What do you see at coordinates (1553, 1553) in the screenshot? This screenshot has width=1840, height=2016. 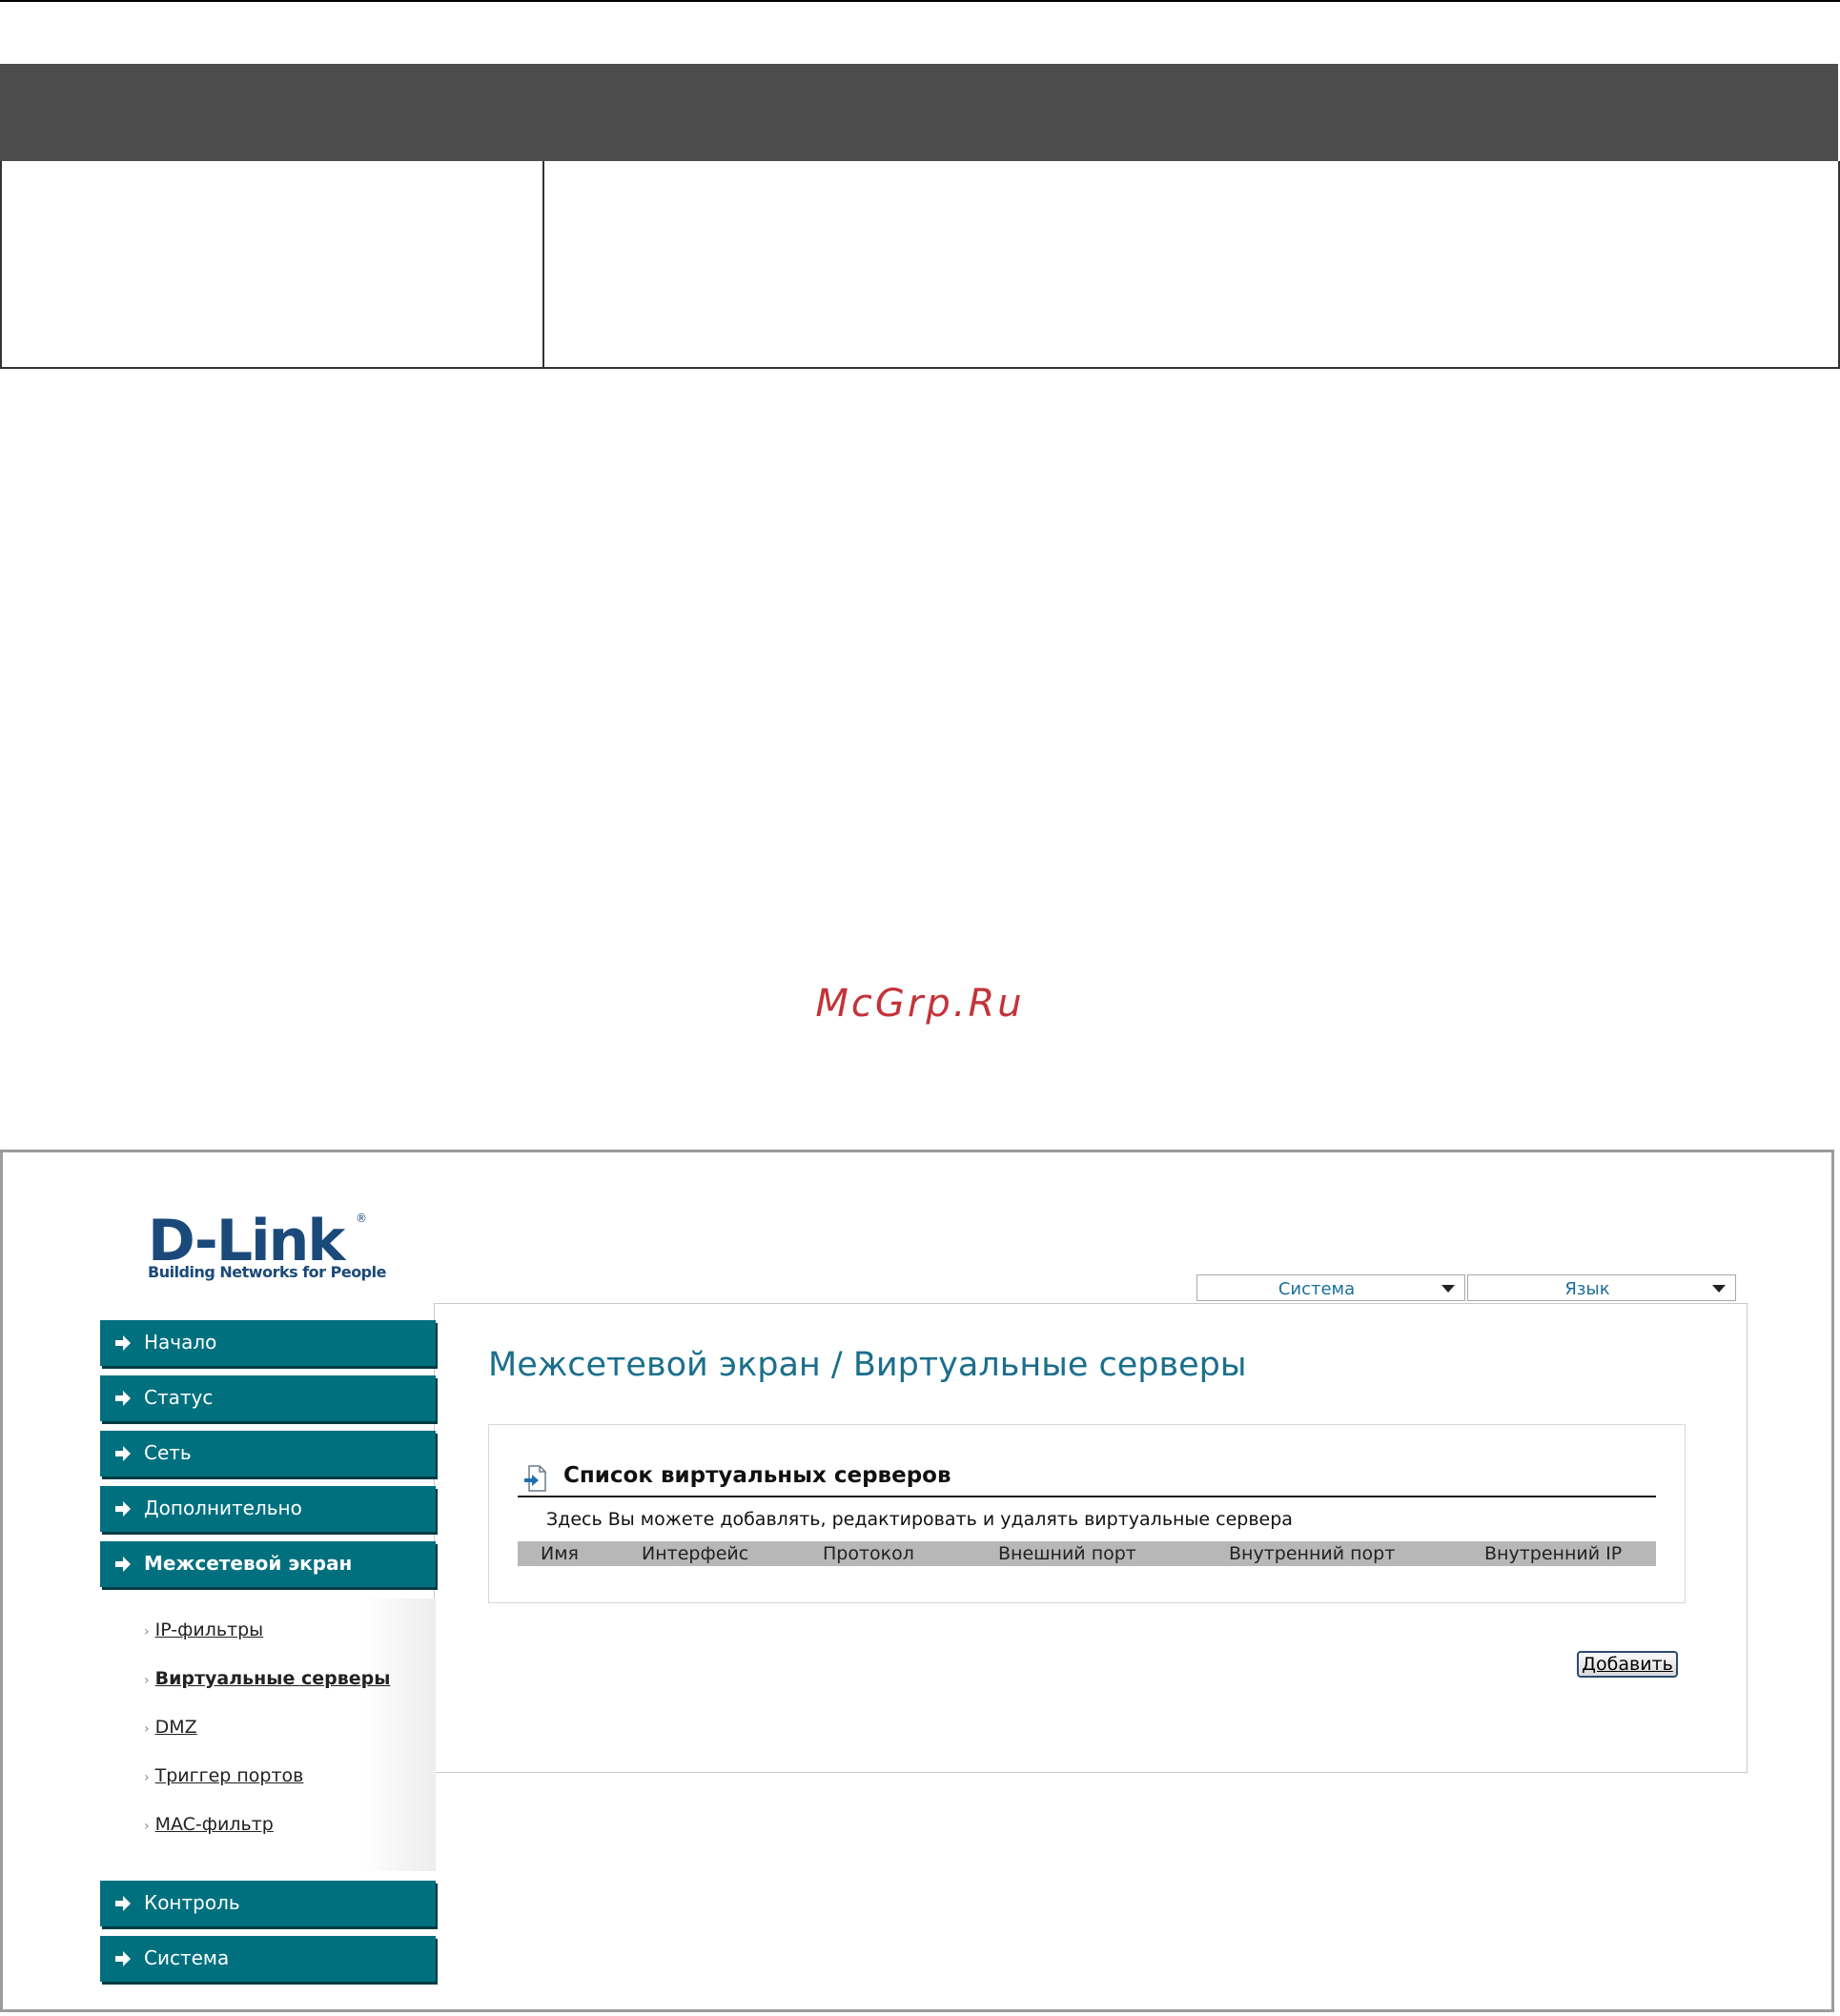 I see `column-header-internal-ip: Внутренний IP` at bounding box center [1553, 1553].